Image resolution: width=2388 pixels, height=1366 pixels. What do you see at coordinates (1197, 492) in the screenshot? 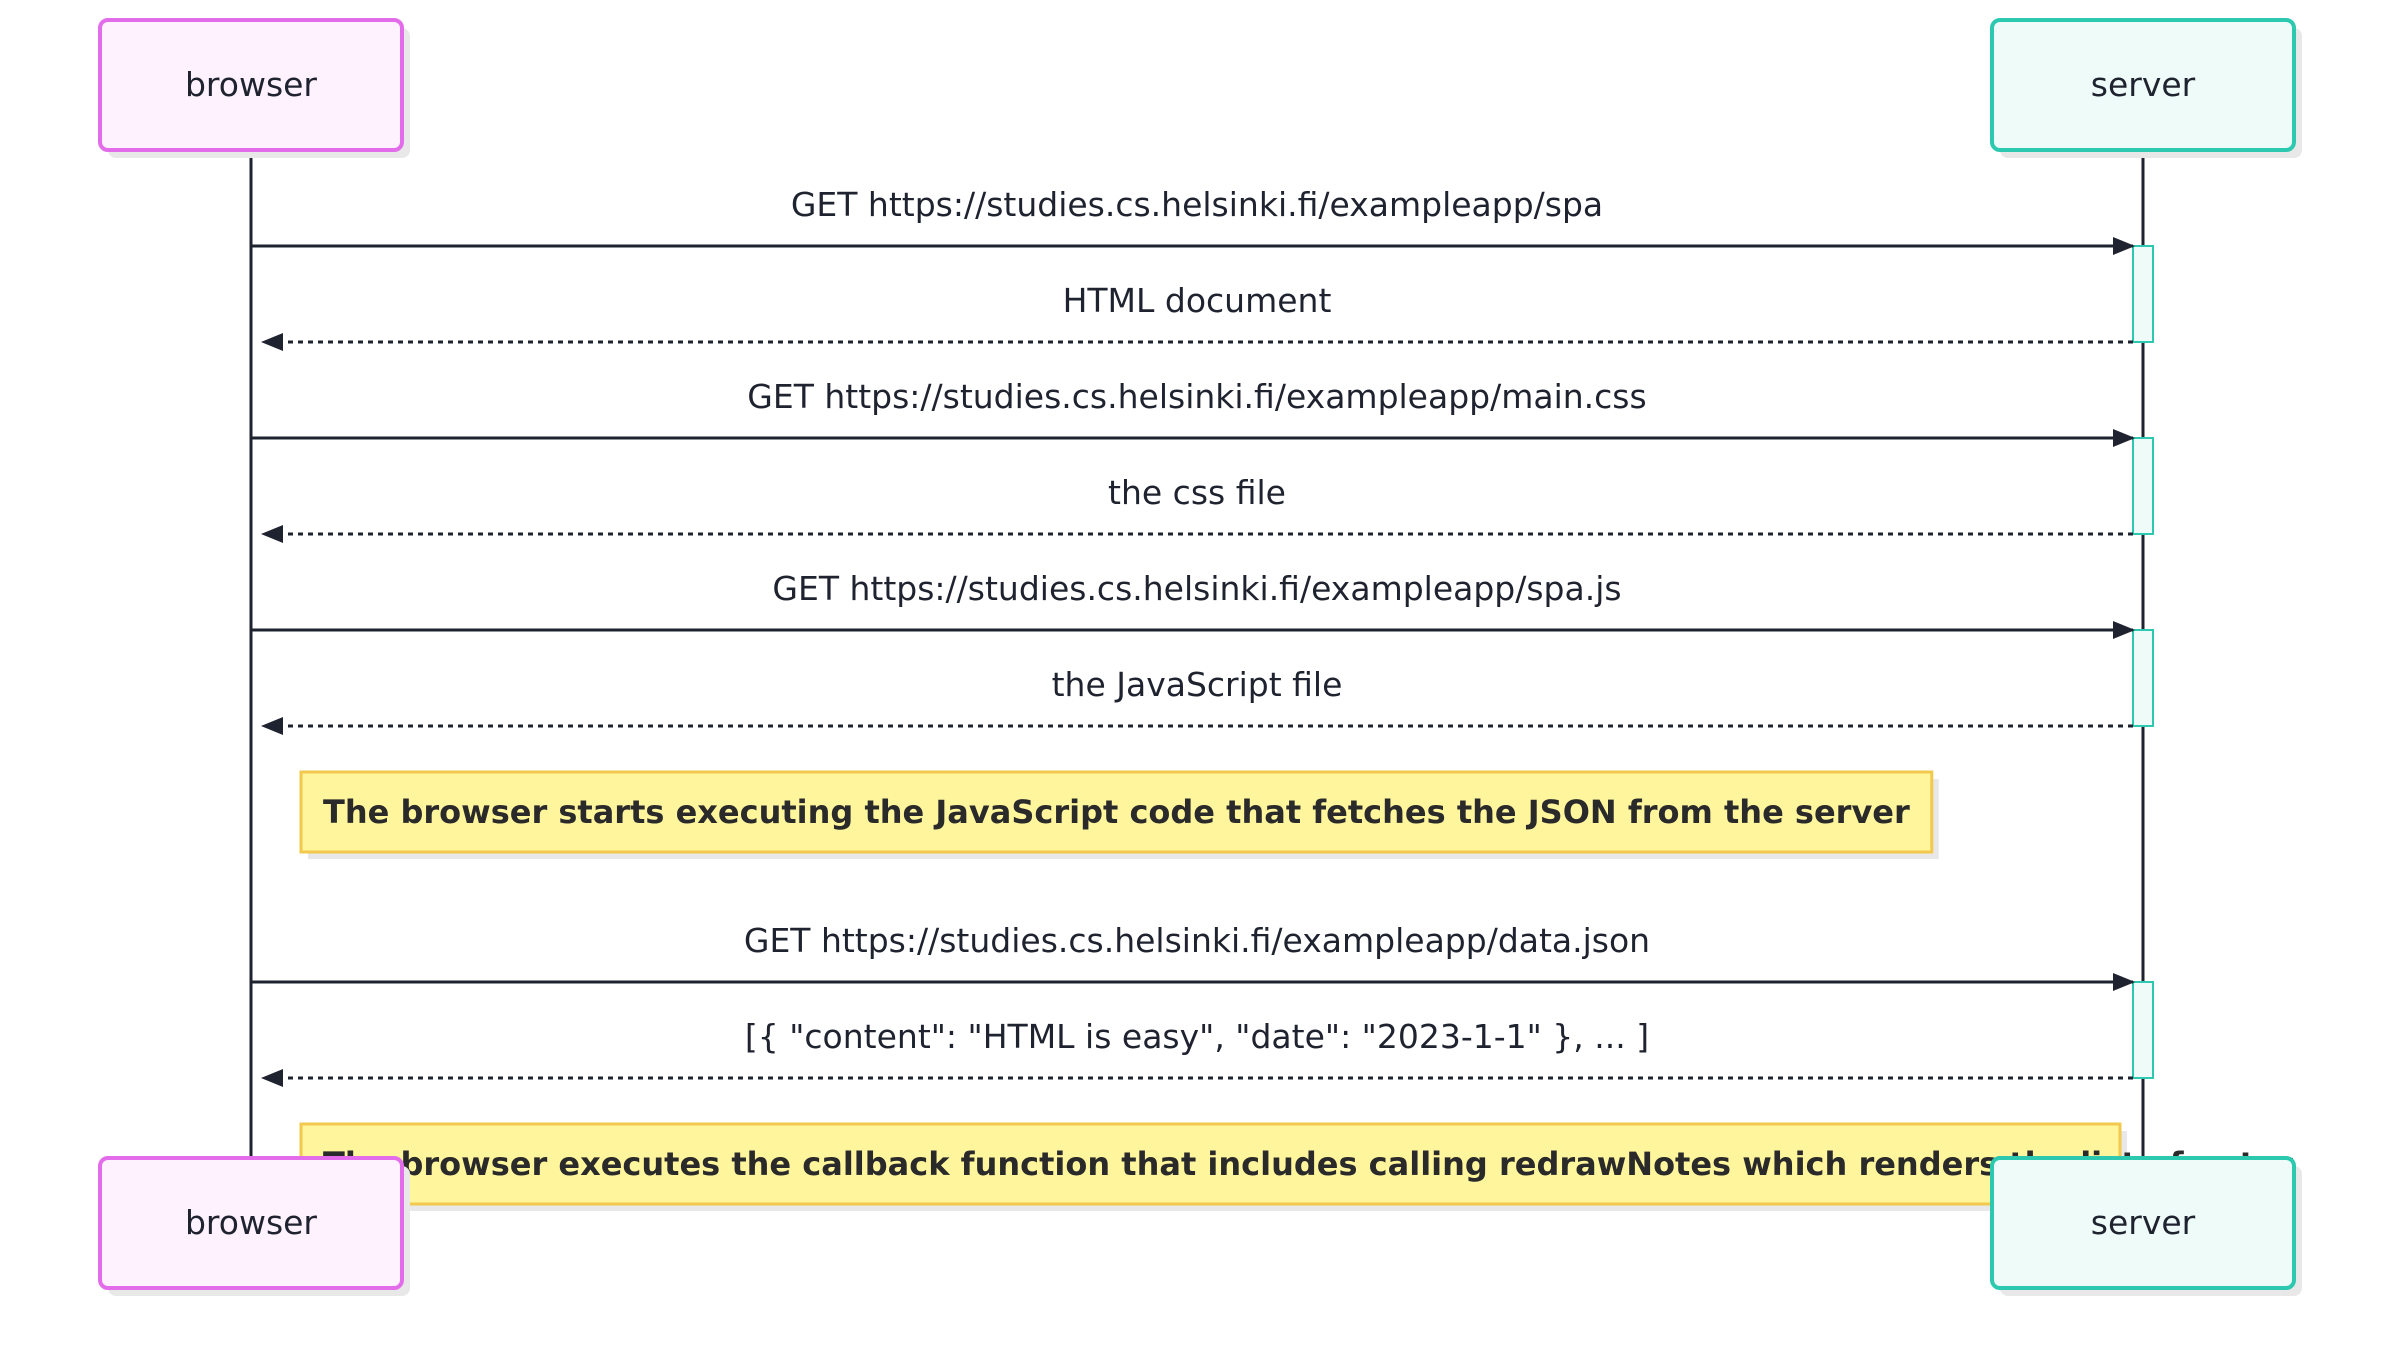
I see `message-label: the css file` at bounding box center [1197, 492].